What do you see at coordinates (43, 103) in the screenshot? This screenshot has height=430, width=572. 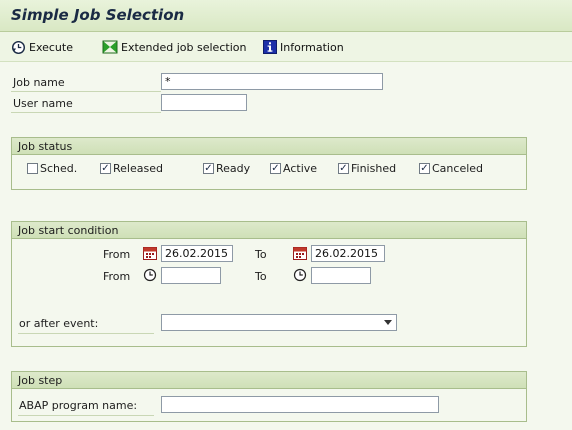 I see `user-name-label: User name` at bounding box center [43, 103].